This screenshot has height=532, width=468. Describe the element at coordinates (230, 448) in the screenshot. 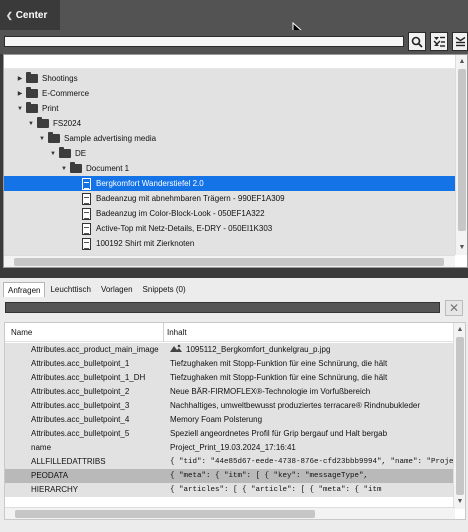

I see `table-row: name Project_Print_19.03.2024_17:16:41` at that location.